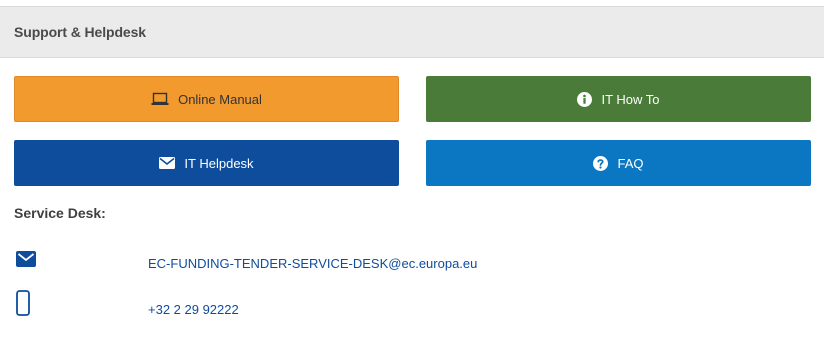 Image resolution: width=824 pixels, height=347 pixels. Describe the element at coordinates (630, 163) in the screenshot. I see `faq-label: FAQ` at that location.